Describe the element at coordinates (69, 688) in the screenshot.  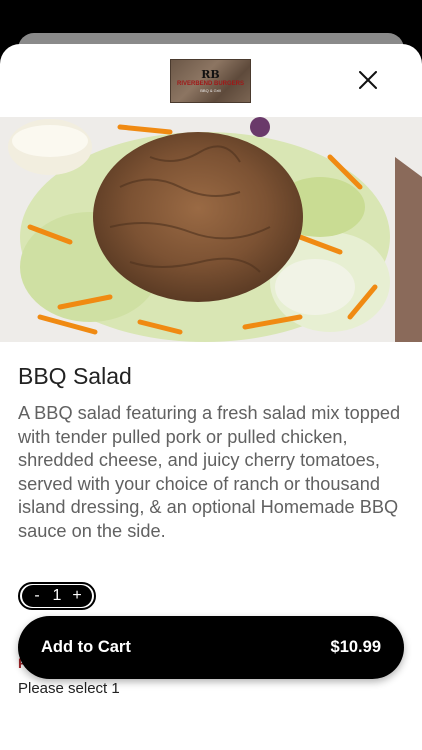
I see `option-select-hint: Please select 1` at that location.